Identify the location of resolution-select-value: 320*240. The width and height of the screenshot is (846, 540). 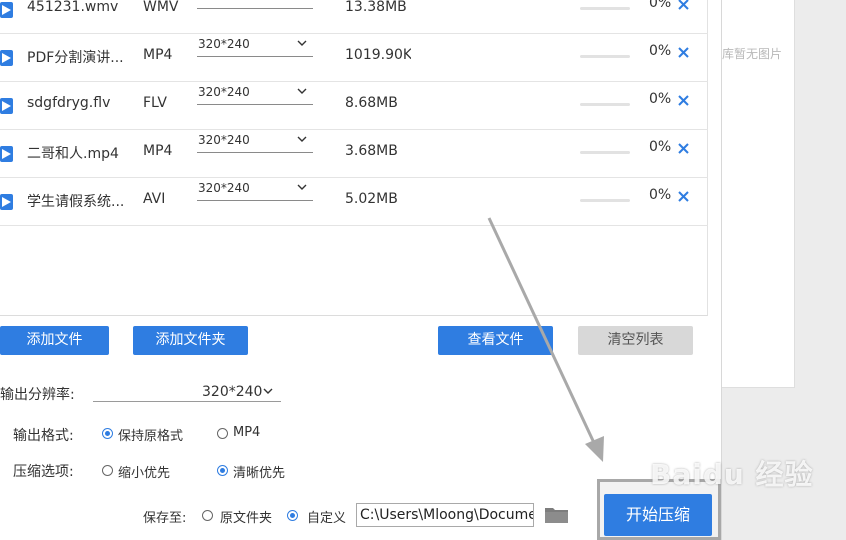
(232, 392).